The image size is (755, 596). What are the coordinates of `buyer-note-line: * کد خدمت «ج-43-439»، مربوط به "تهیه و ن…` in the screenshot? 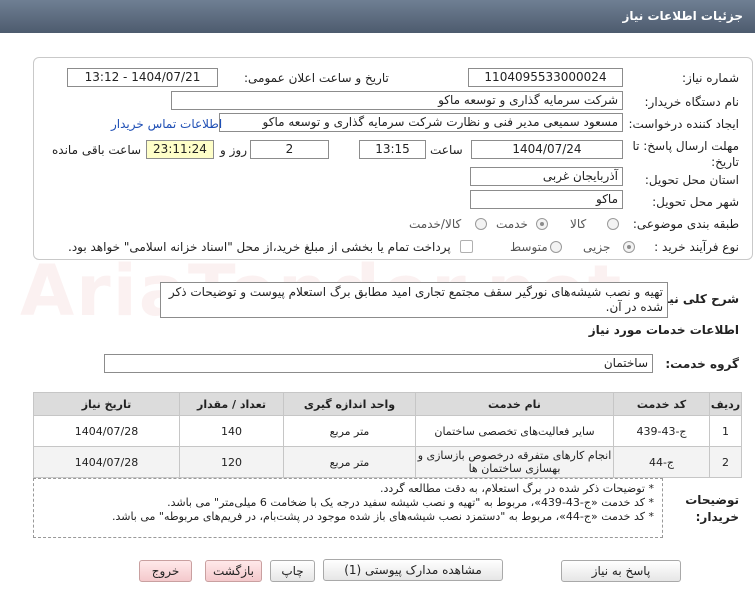 It's located at (410, 502).